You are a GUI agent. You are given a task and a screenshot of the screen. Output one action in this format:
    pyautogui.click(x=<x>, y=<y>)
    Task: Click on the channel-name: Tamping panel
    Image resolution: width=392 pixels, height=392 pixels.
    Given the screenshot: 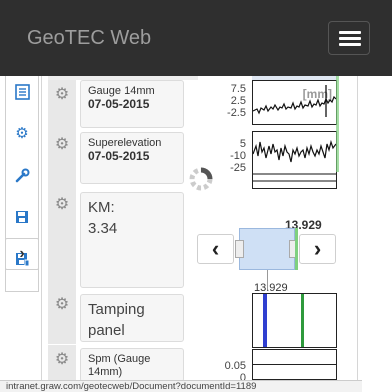 What is the action you would take?
    pyautogui.click(x=116, y=320)
    